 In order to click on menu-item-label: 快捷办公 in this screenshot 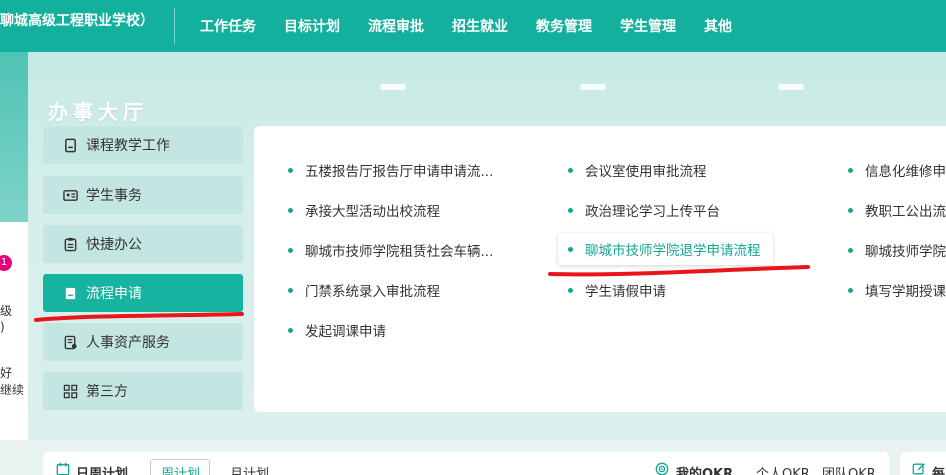, I will do `click(114, 245)`.